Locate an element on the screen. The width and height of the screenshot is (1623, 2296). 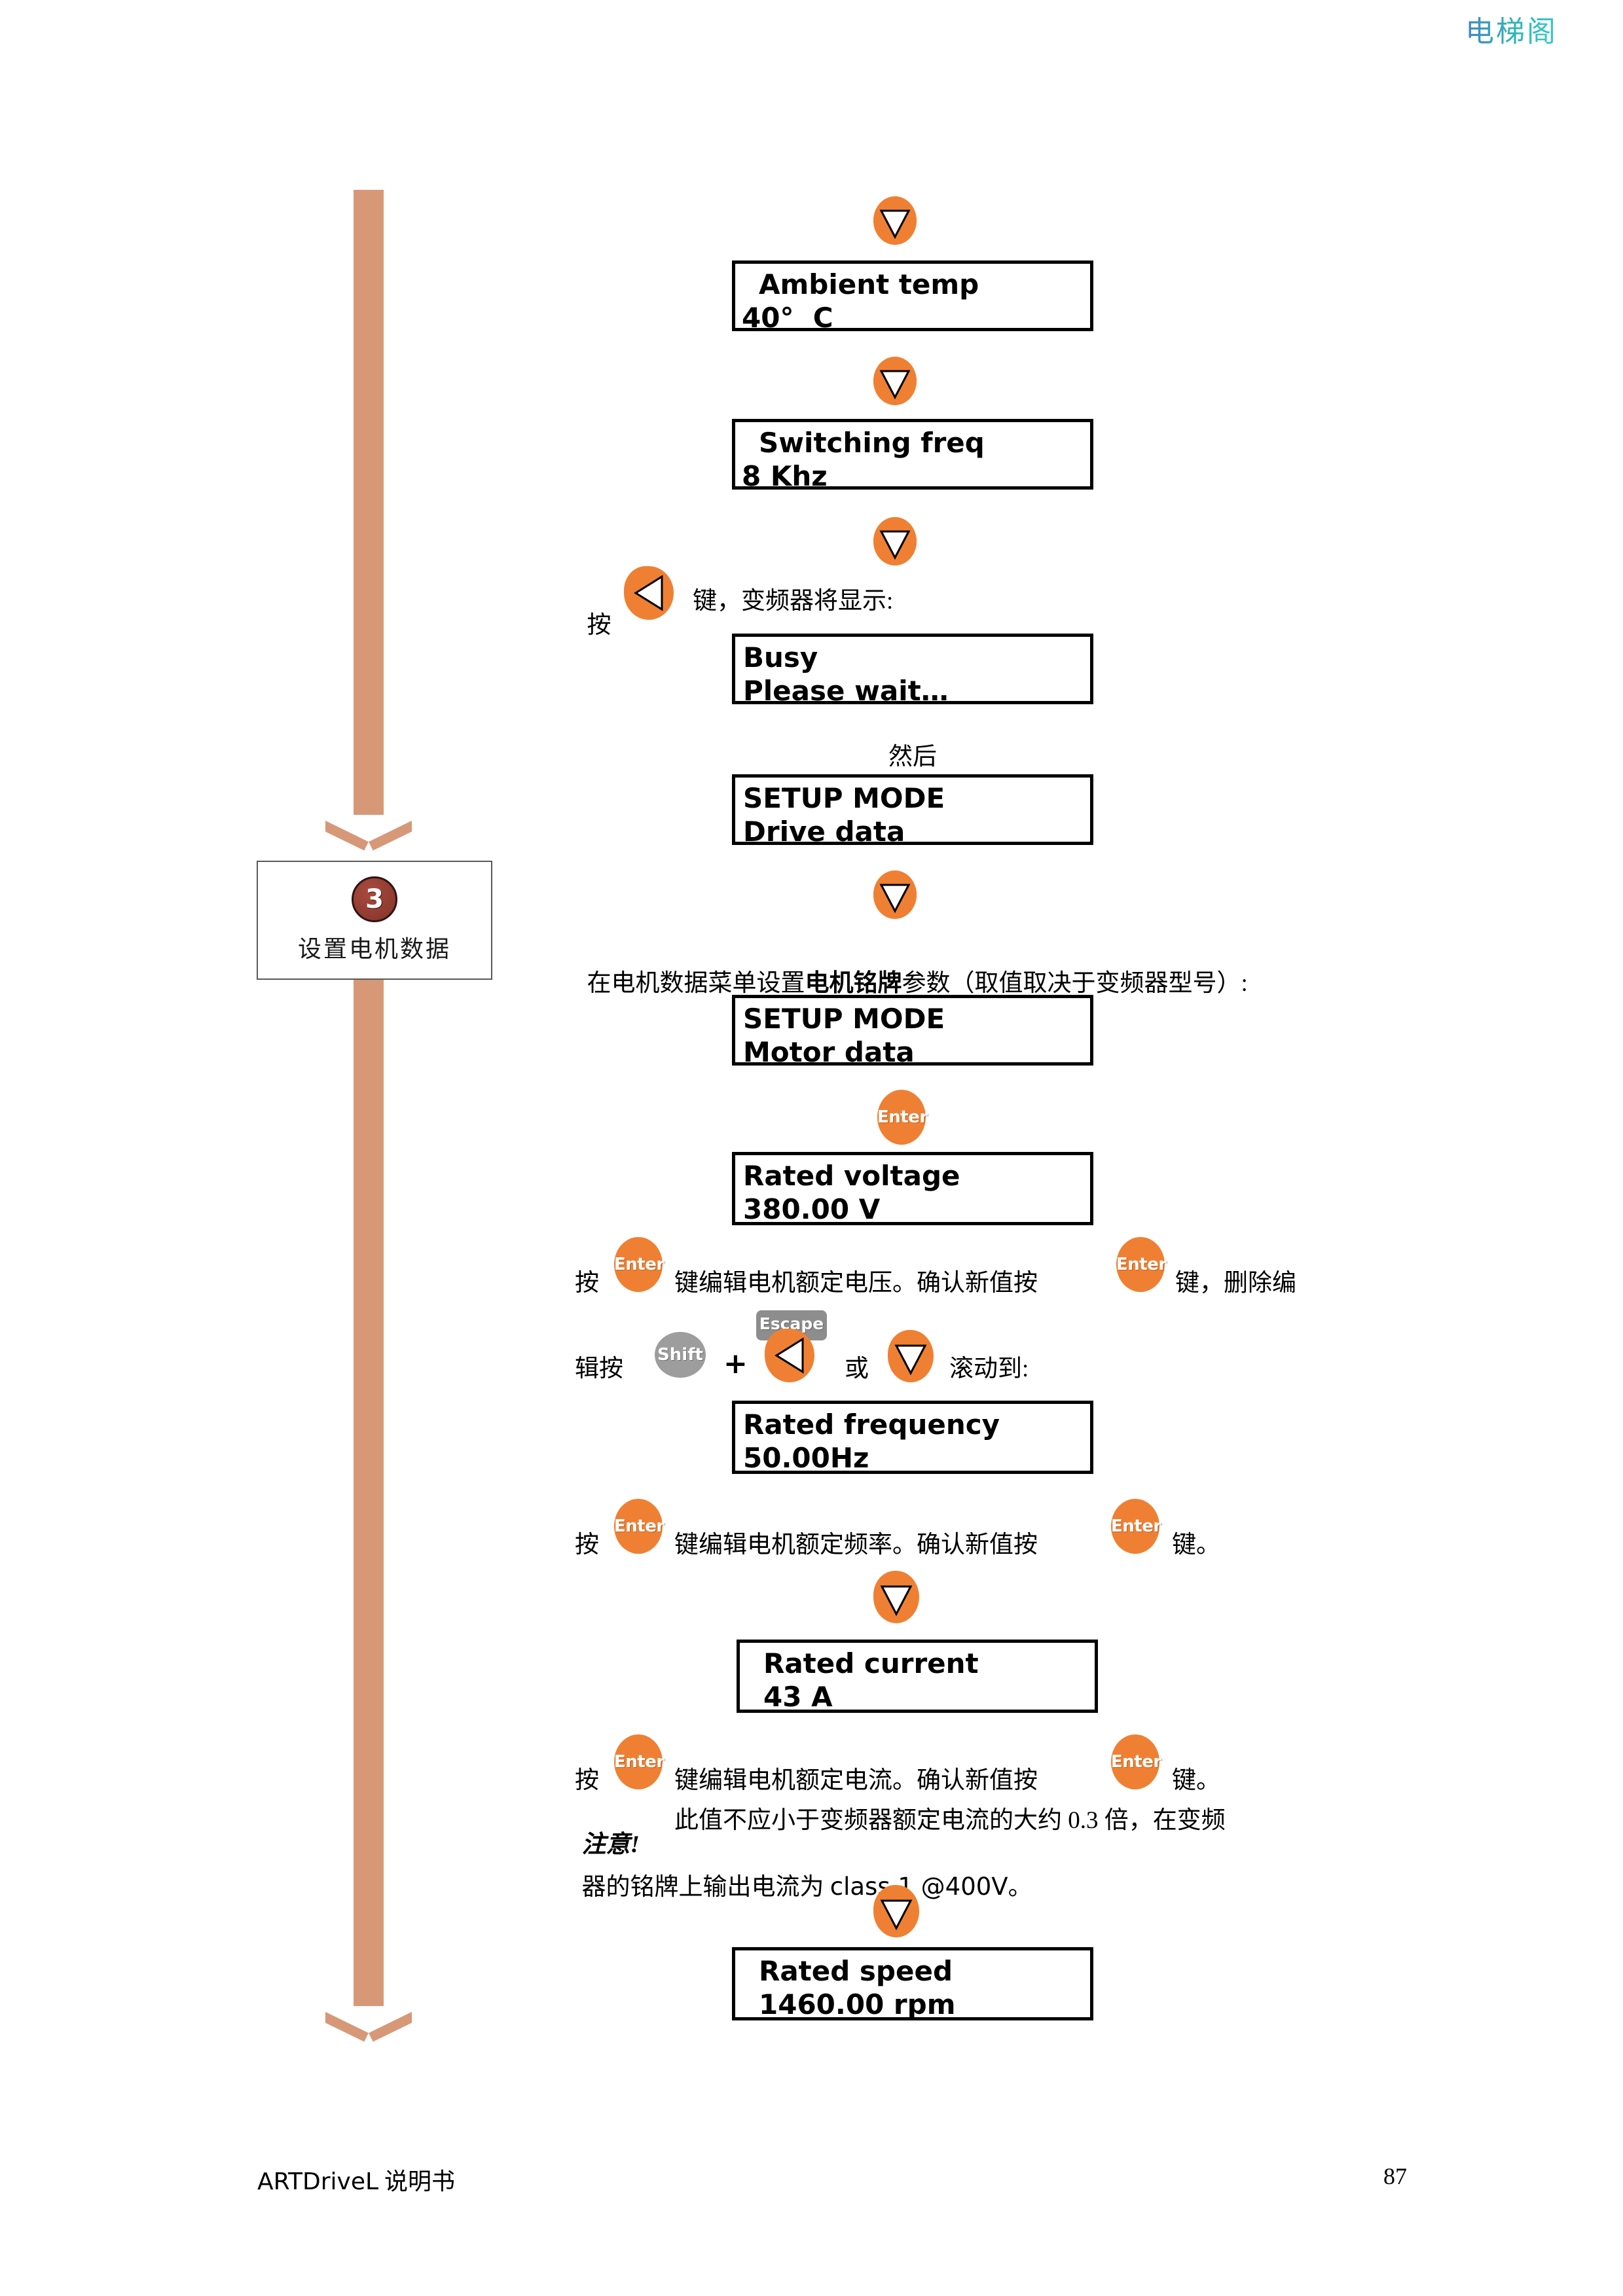
plus-sign: + is located at coordinates (735, 1363).